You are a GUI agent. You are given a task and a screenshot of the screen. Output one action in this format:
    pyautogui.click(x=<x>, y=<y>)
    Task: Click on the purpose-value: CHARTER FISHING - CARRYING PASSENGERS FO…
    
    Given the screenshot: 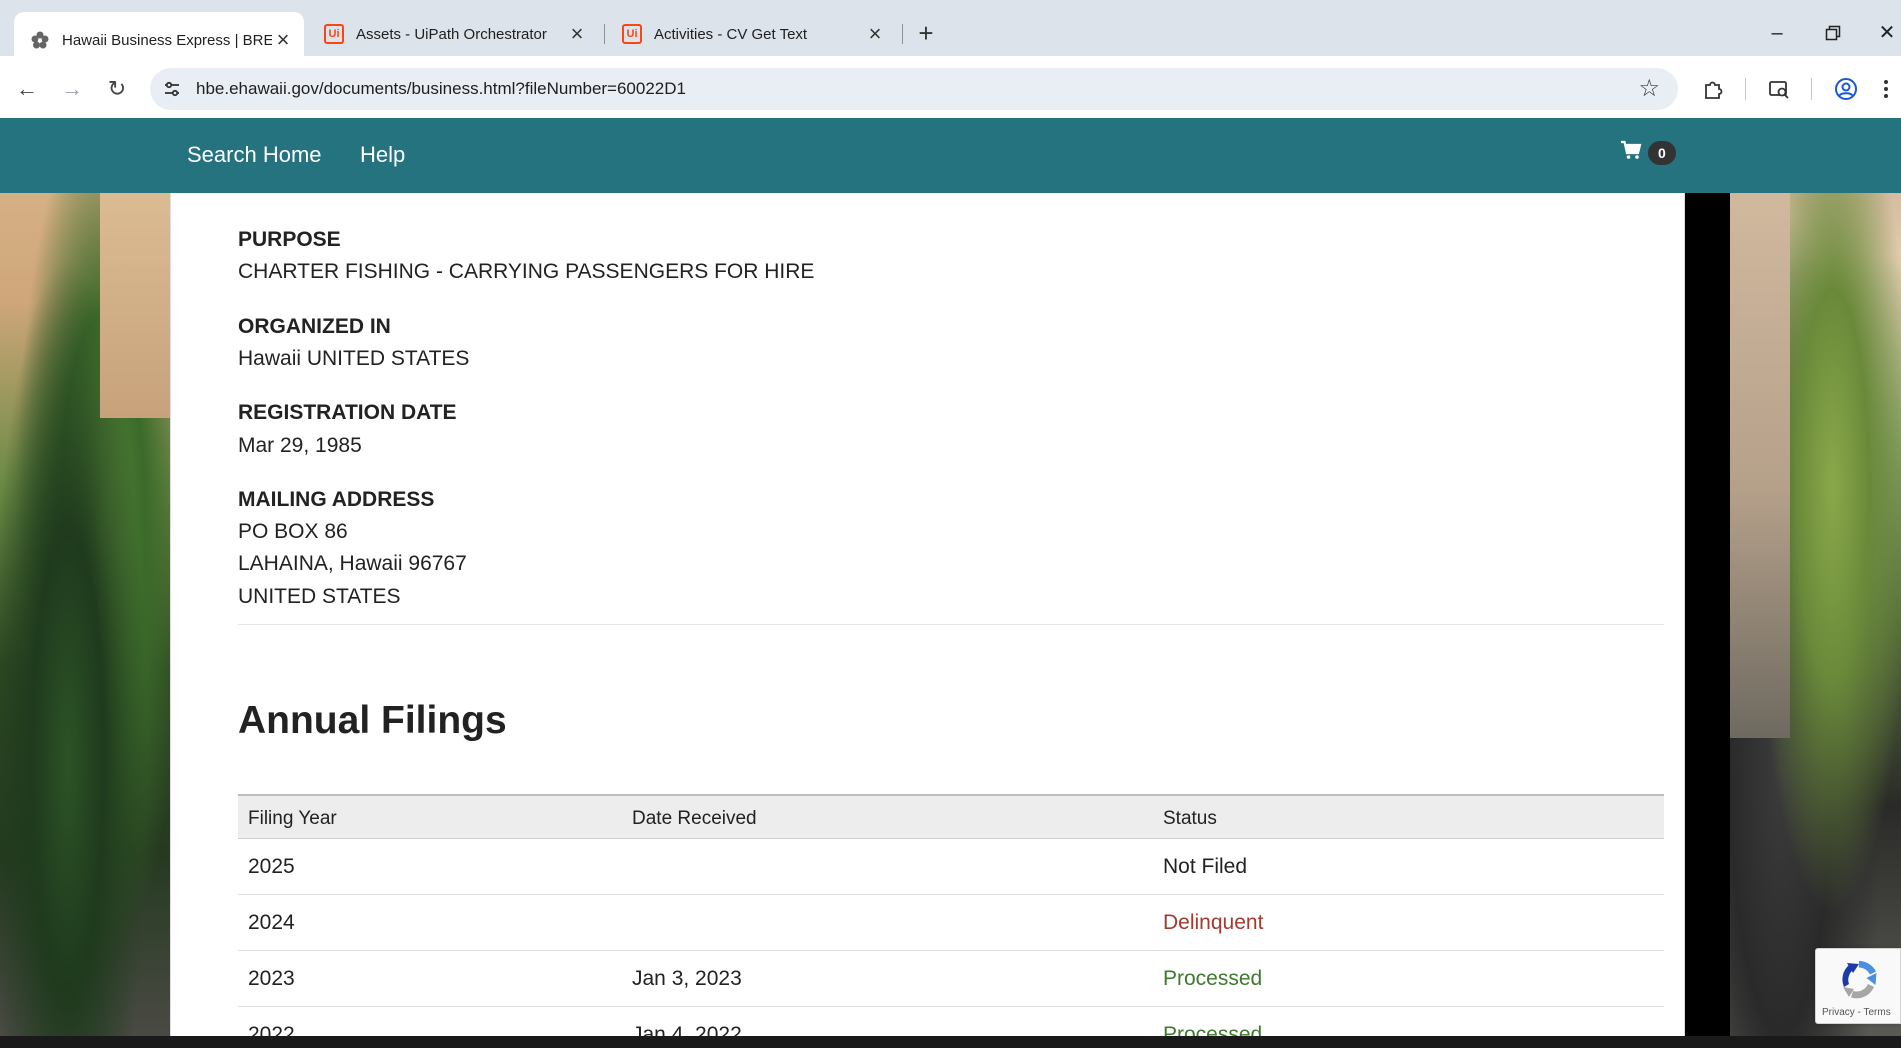 What is the action you would take?
    pyautogui.click(x=526, y=271)
    